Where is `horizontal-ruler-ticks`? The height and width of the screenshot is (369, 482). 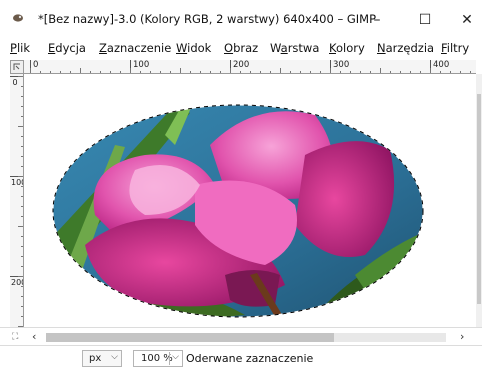 horizontal-ruler-ticks is located at coordinates (250, 66).